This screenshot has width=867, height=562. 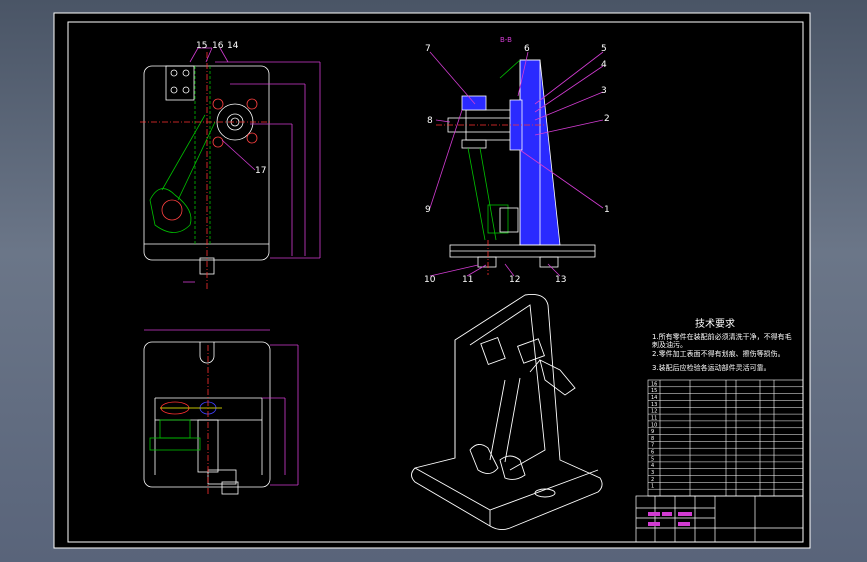 I want to click on bom-row-number: 4, so click(x=652, y=466).